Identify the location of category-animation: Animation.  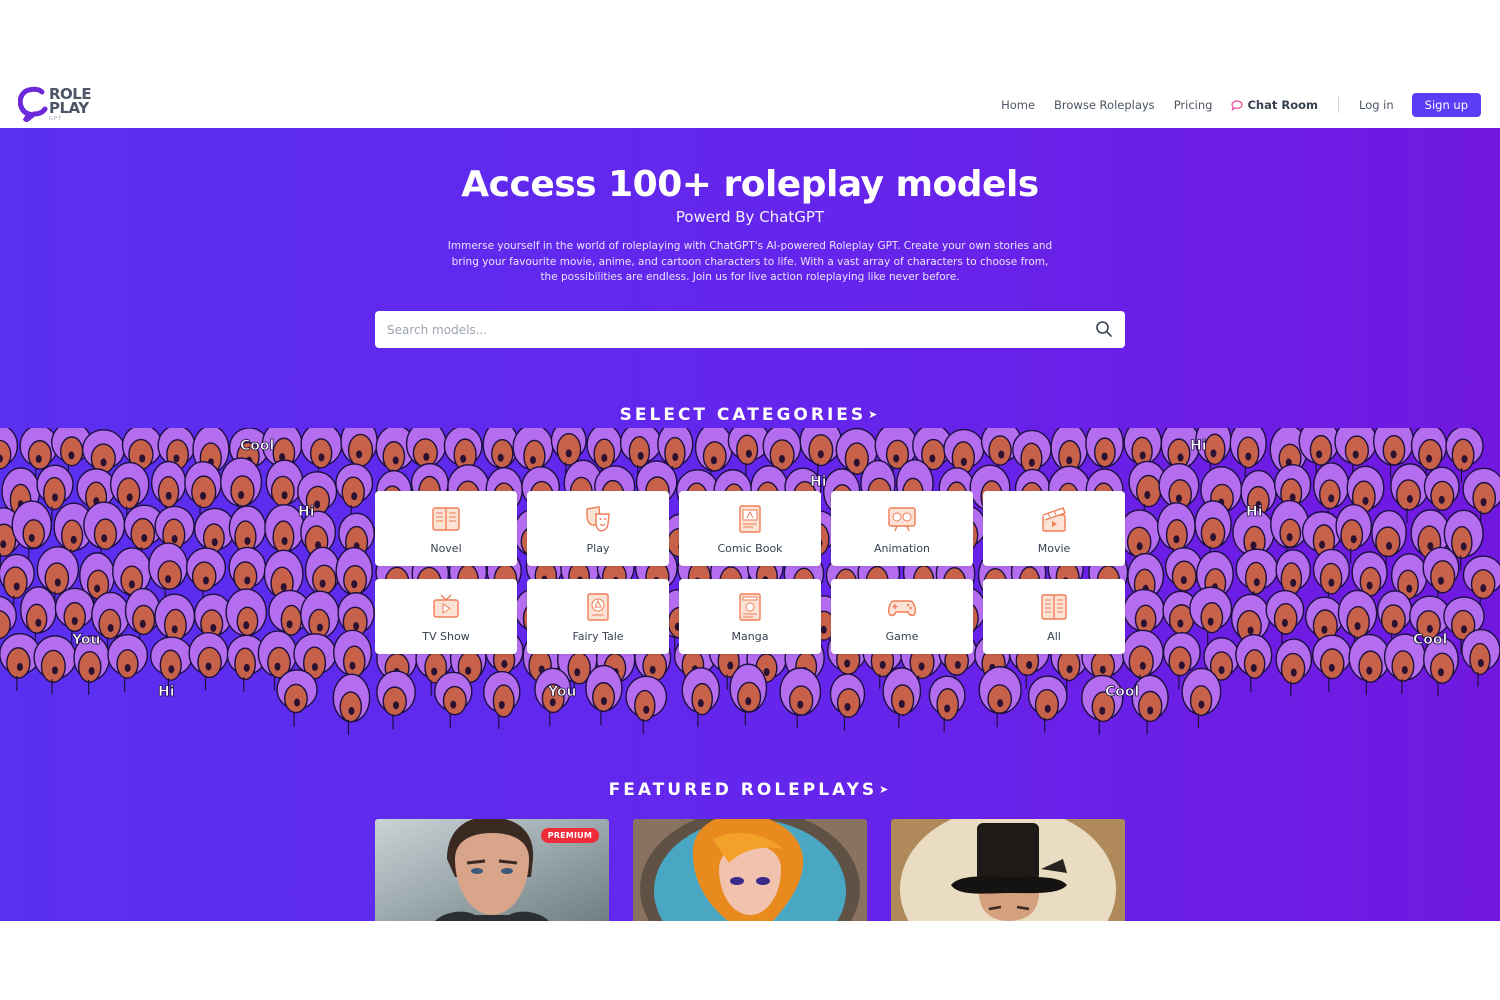
(902, 528).